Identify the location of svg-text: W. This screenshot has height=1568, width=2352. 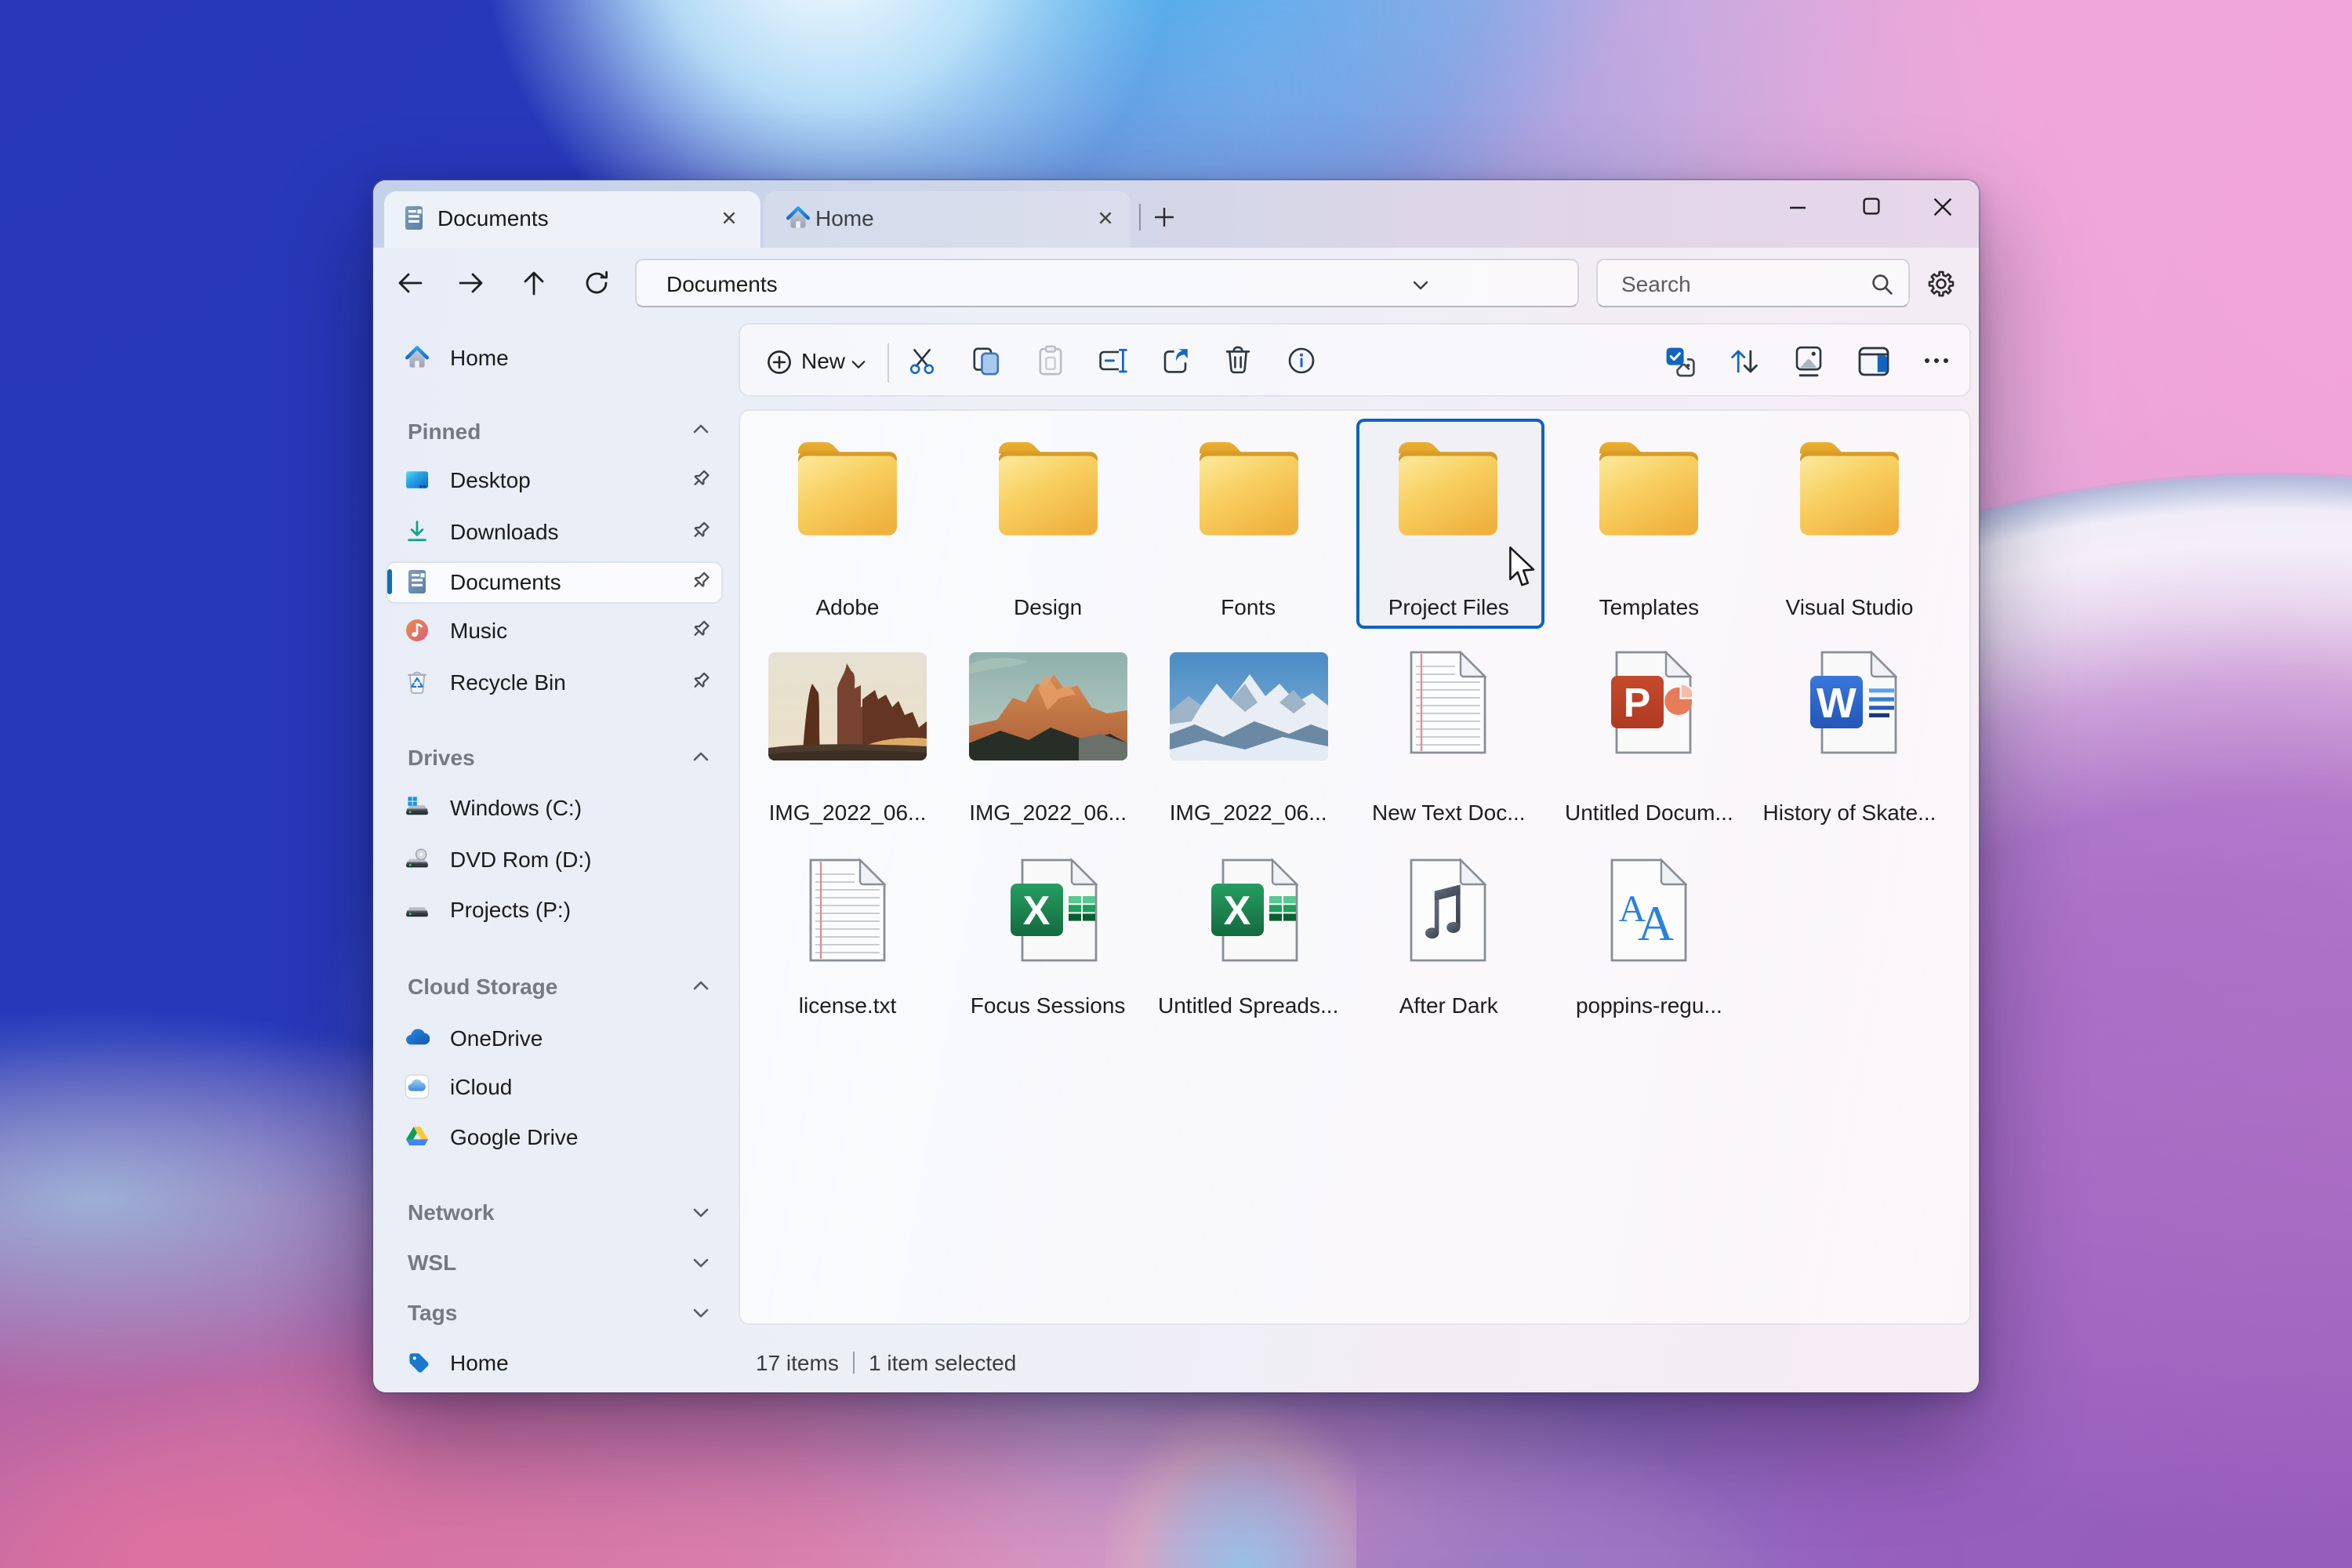
(1837, 703).